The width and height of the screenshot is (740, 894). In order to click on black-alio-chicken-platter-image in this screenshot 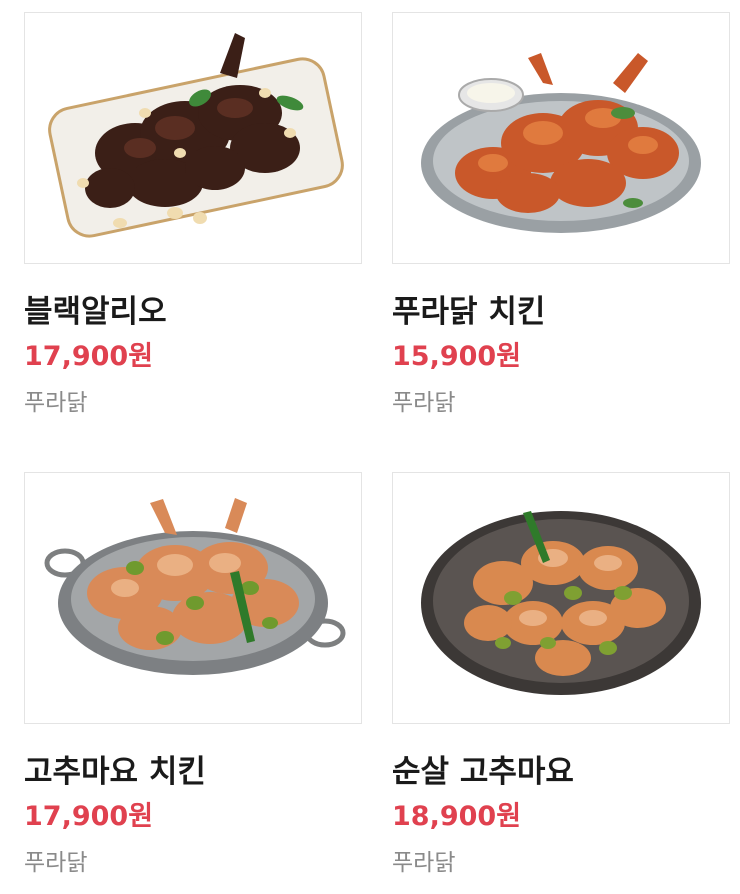, I will do `click(196, 135)`.